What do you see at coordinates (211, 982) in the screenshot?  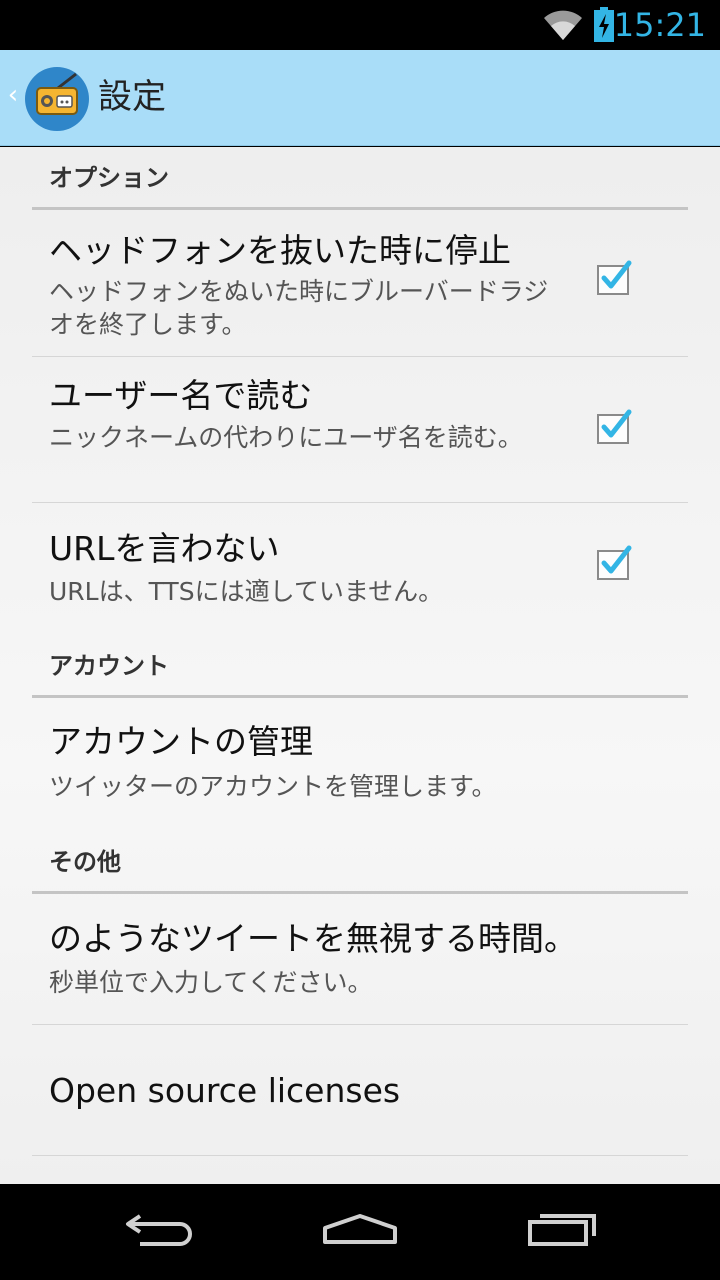 I see `pref-summary: 秒単位で入力してください。` at bounding box center [211, 982].